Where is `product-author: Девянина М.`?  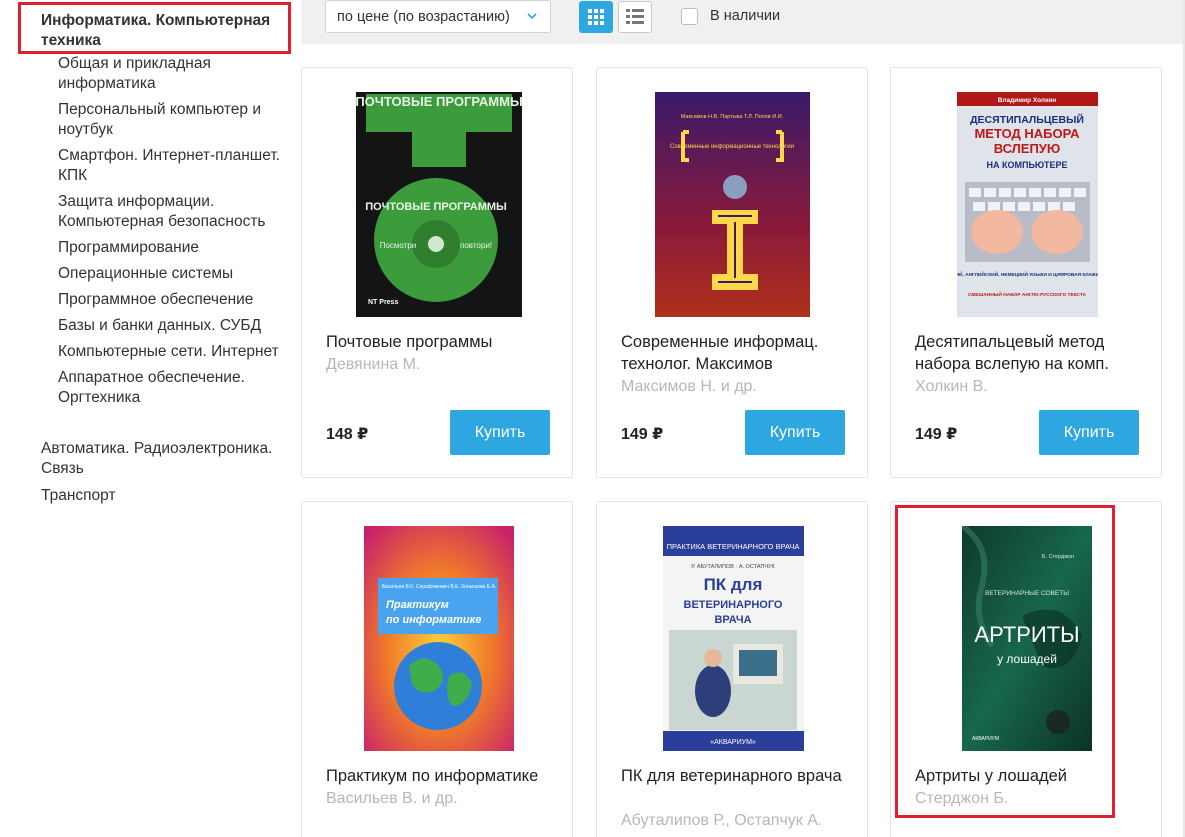 product-author: Девянина М. is located at coordinates (373, 364).